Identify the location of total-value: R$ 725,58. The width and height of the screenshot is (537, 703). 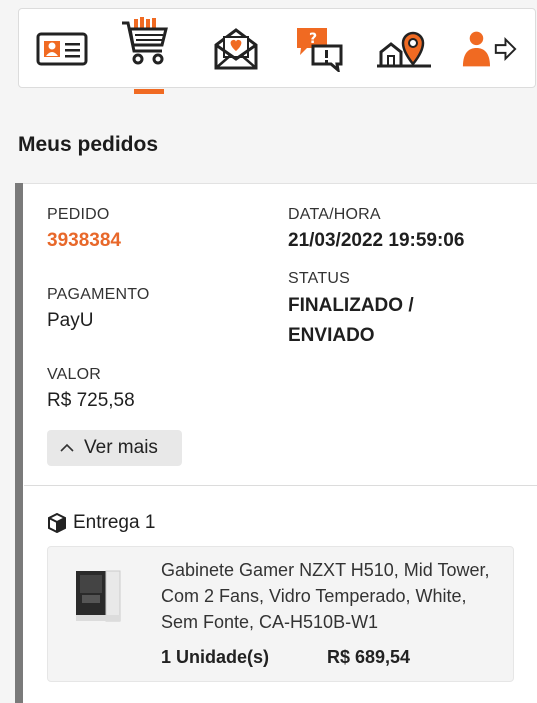
(91, 400).